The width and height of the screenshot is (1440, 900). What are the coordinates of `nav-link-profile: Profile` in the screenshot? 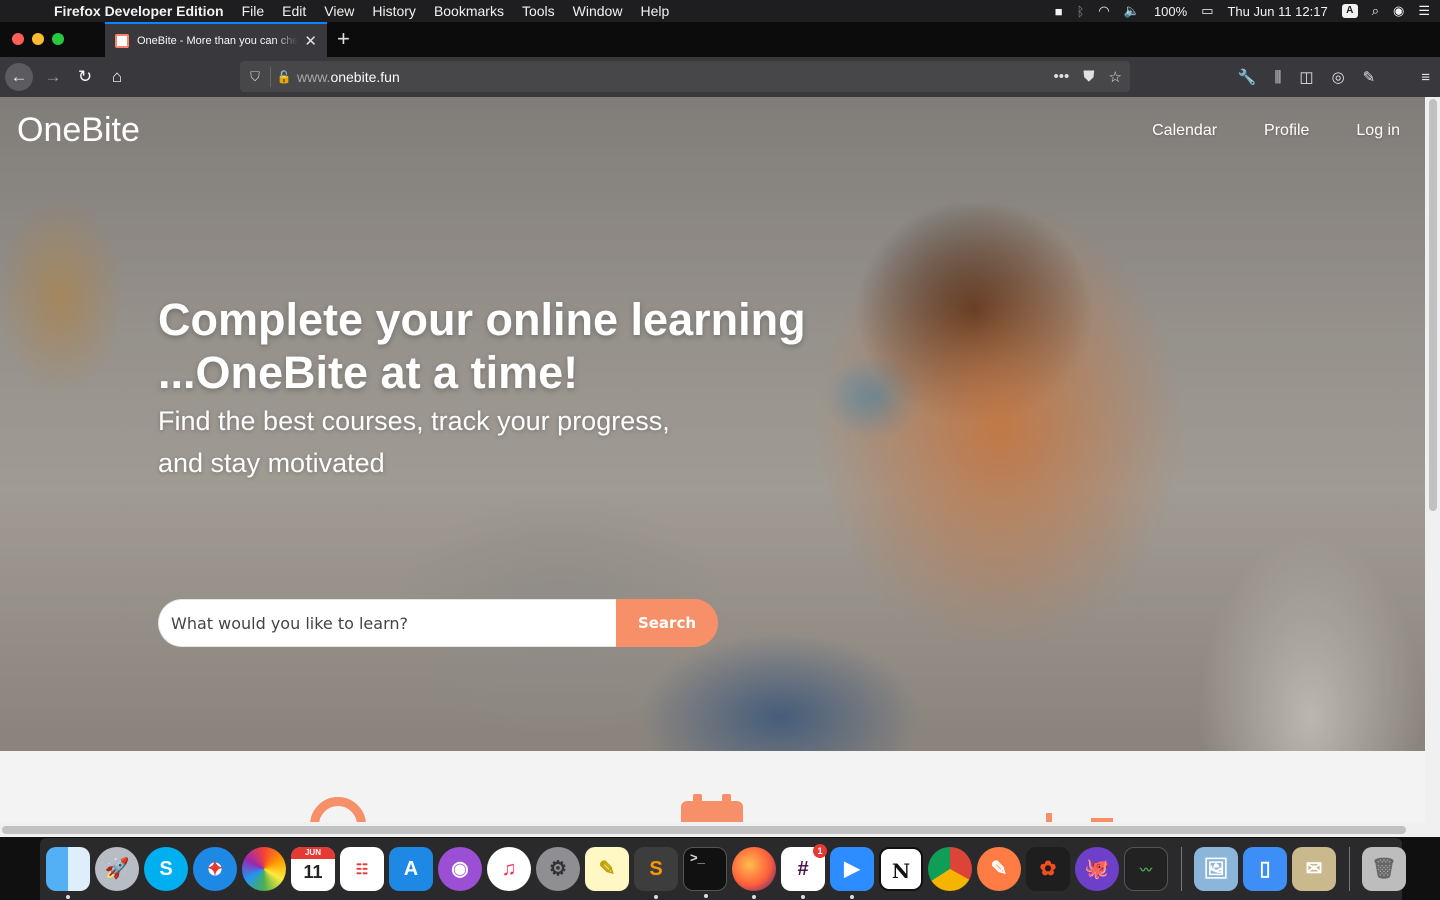 It's located at (1286, 131).